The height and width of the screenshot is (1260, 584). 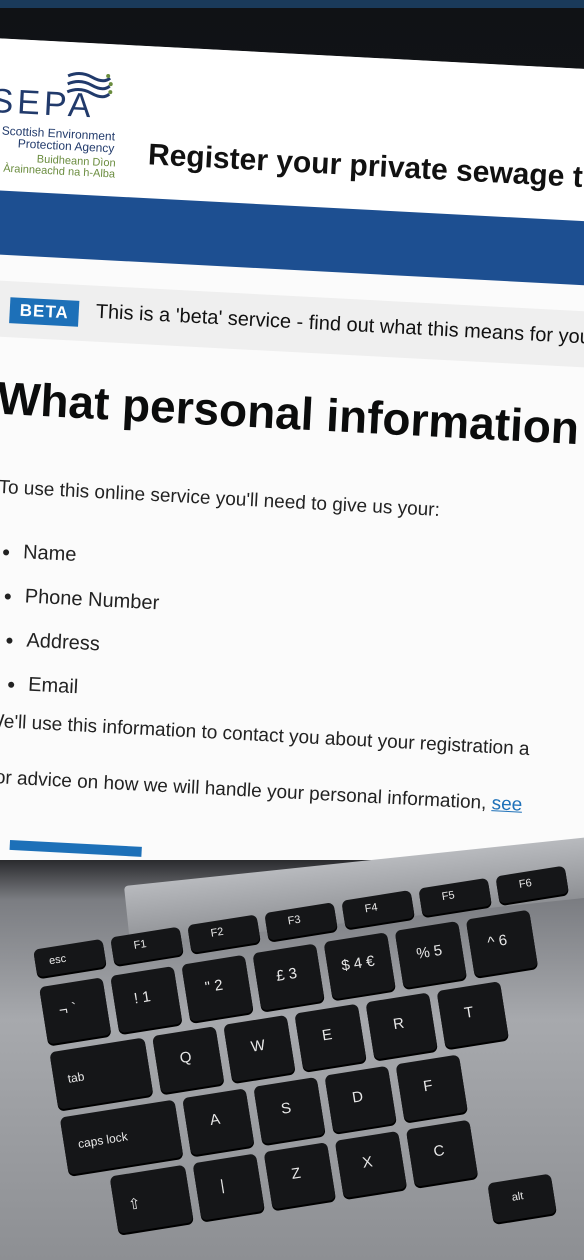 What do you see at coordinates (448, 896) in the screenshot?
I see `key-label: F5` at bounding box center [448, 896].